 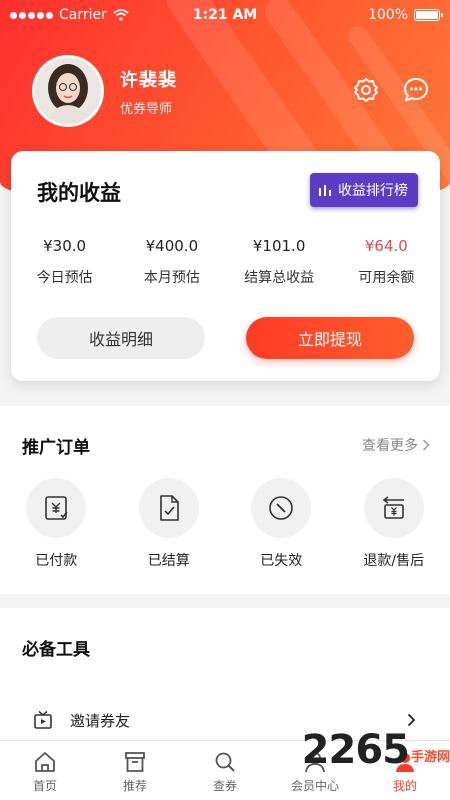 What do you see at coordinates (172, 246) in the screenshot?
I see `stat-value: ¥400.0` at bounding box center [172, 246].